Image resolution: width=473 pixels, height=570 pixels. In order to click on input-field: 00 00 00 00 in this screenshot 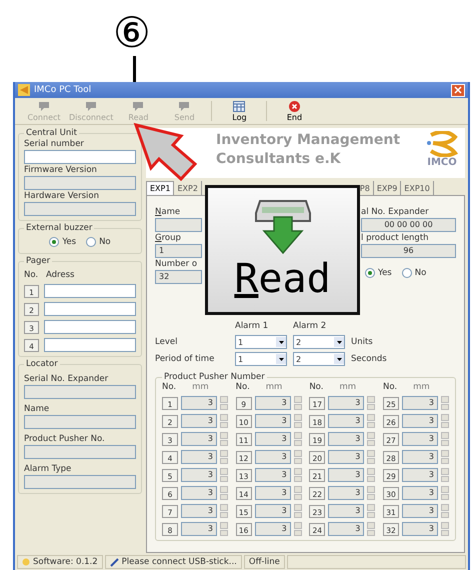, I will do `click(408, 225)`.